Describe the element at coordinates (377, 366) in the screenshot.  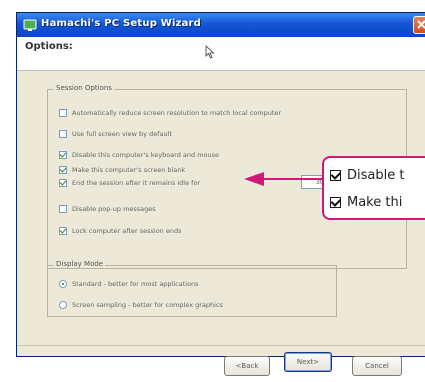
I see `cancel-button: Cancel` at that location.